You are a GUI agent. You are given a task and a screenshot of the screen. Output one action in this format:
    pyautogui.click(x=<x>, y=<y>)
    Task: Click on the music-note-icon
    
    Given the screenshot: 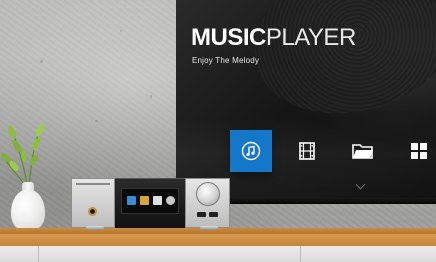 What is the action you would take?
    pyautogui.click(x=251, y=151)
    